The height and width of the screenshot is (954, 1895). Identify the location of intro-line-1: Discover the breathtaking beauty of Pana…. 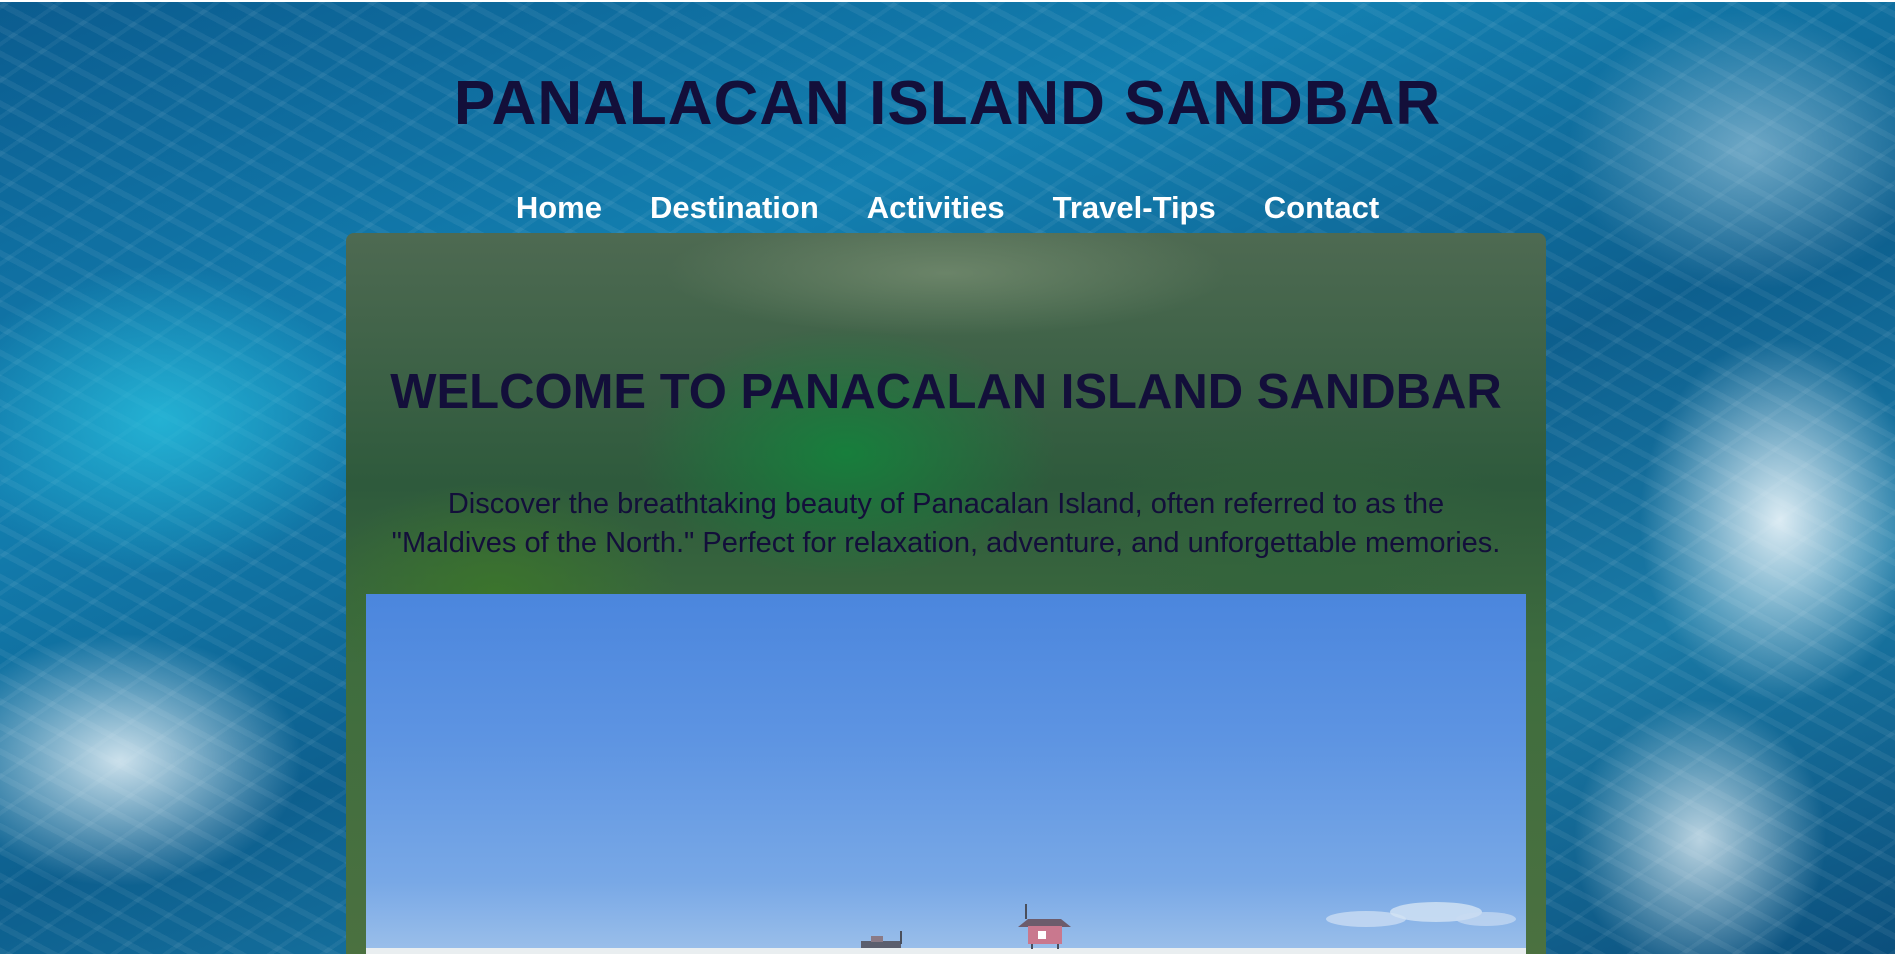
(946, 504).